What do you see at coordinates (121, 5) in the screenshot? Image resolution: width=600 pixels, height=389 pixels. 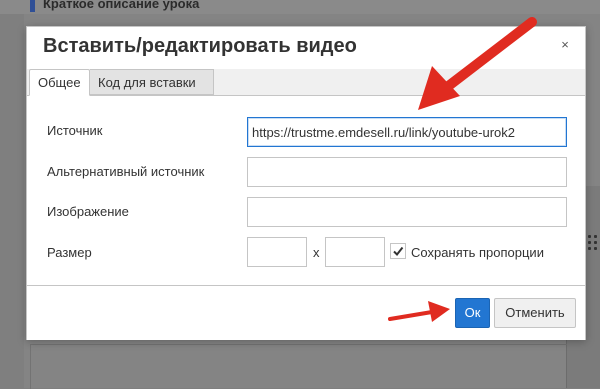 I see `lesson-section-title: Краткое описание урока` at bounding box center [121, 5].